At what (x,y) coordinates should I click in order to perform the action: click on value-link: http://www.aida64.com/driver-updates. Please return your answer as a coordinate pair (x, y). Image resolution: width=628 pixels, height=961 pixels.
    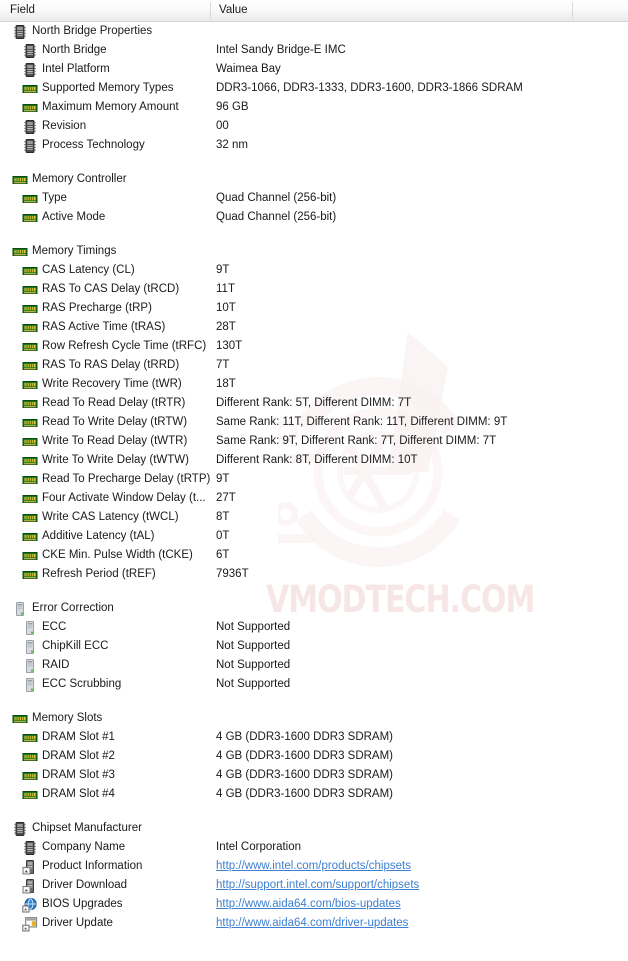
    Looking at the image, I should click on (312, 923).